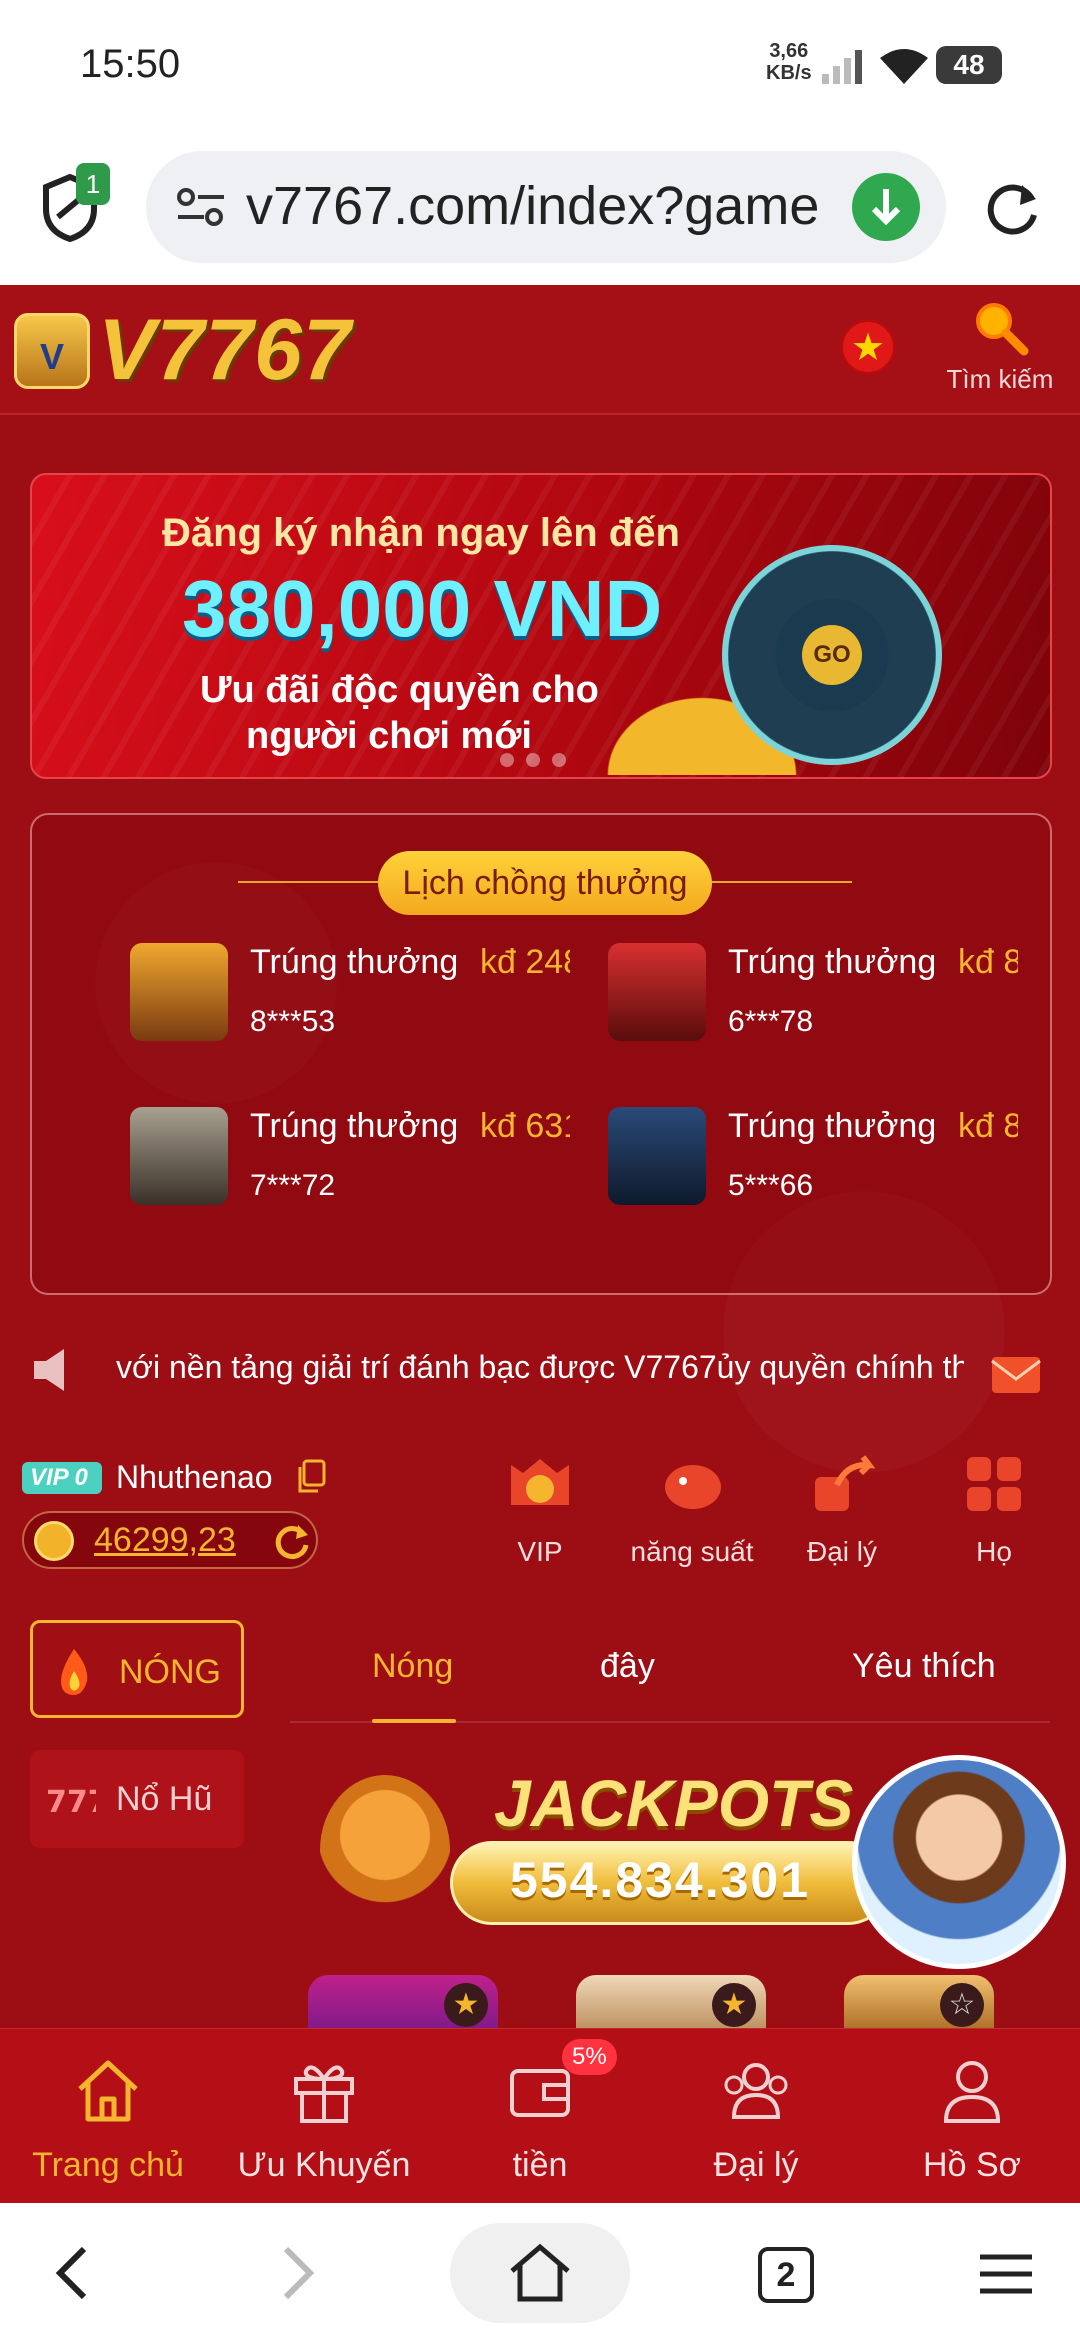 The width and height of the screenshot is (1080, 2340). Describe the element at coordinates (1002, 329) in the screenshot. I see `search-icon` at that location.